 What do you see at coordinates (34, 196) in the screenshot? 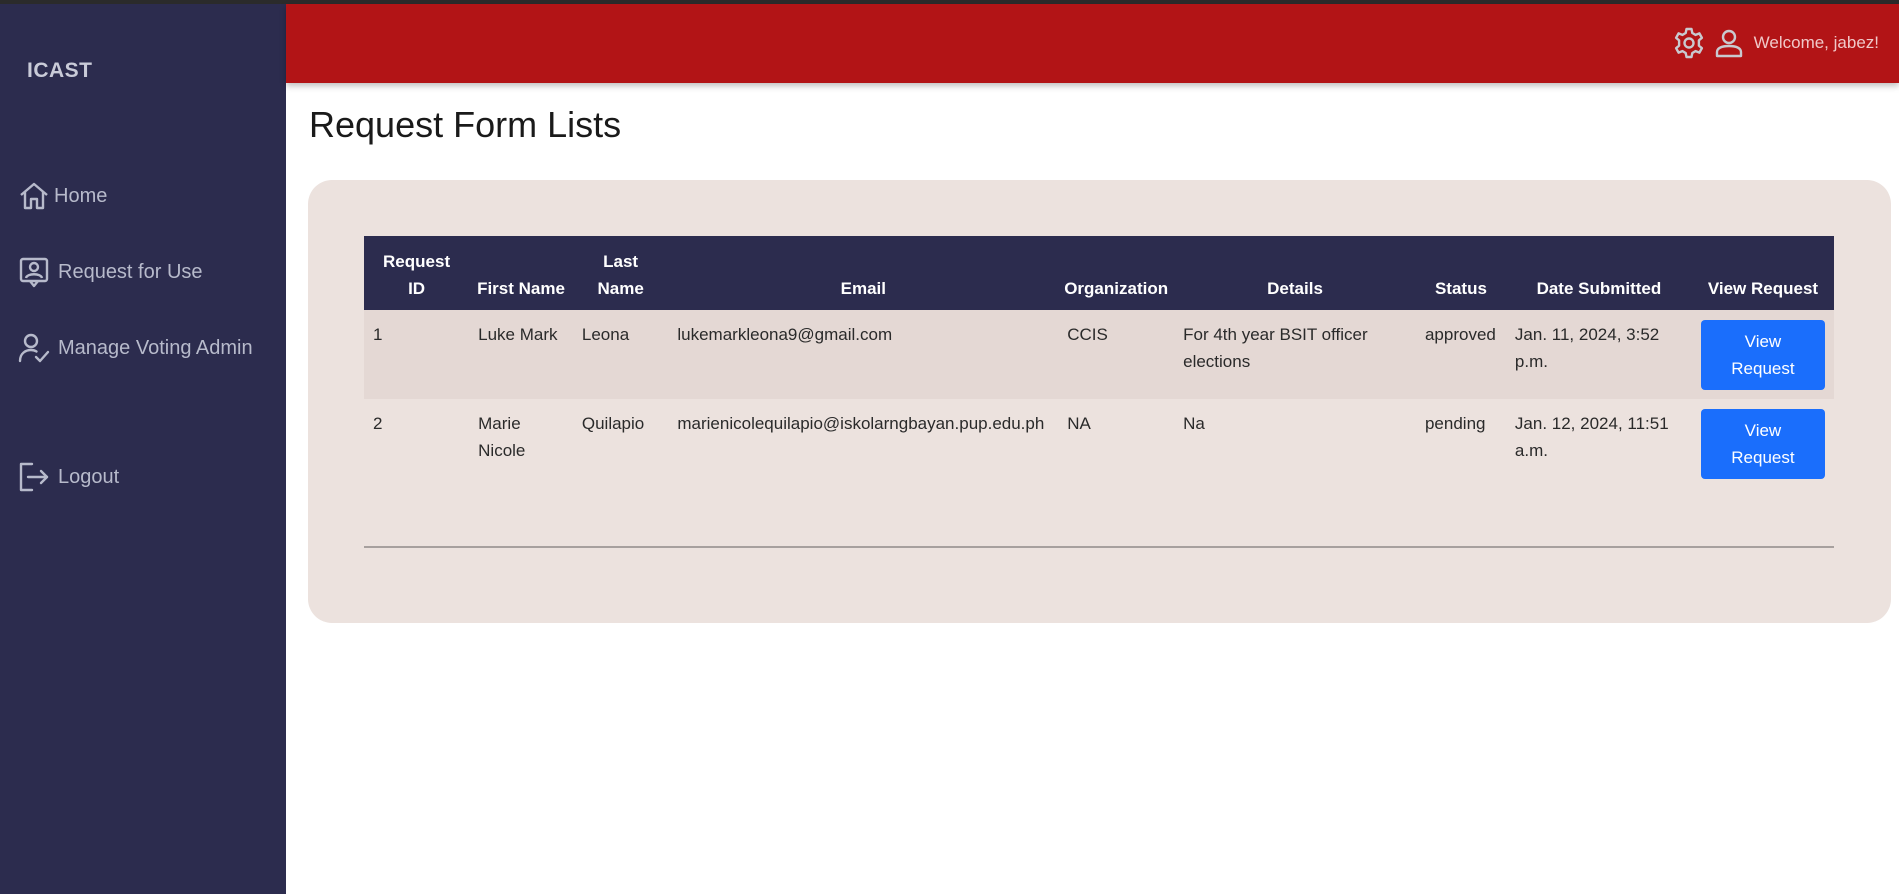
I see `home-icon` at bounding box center [34, 196].